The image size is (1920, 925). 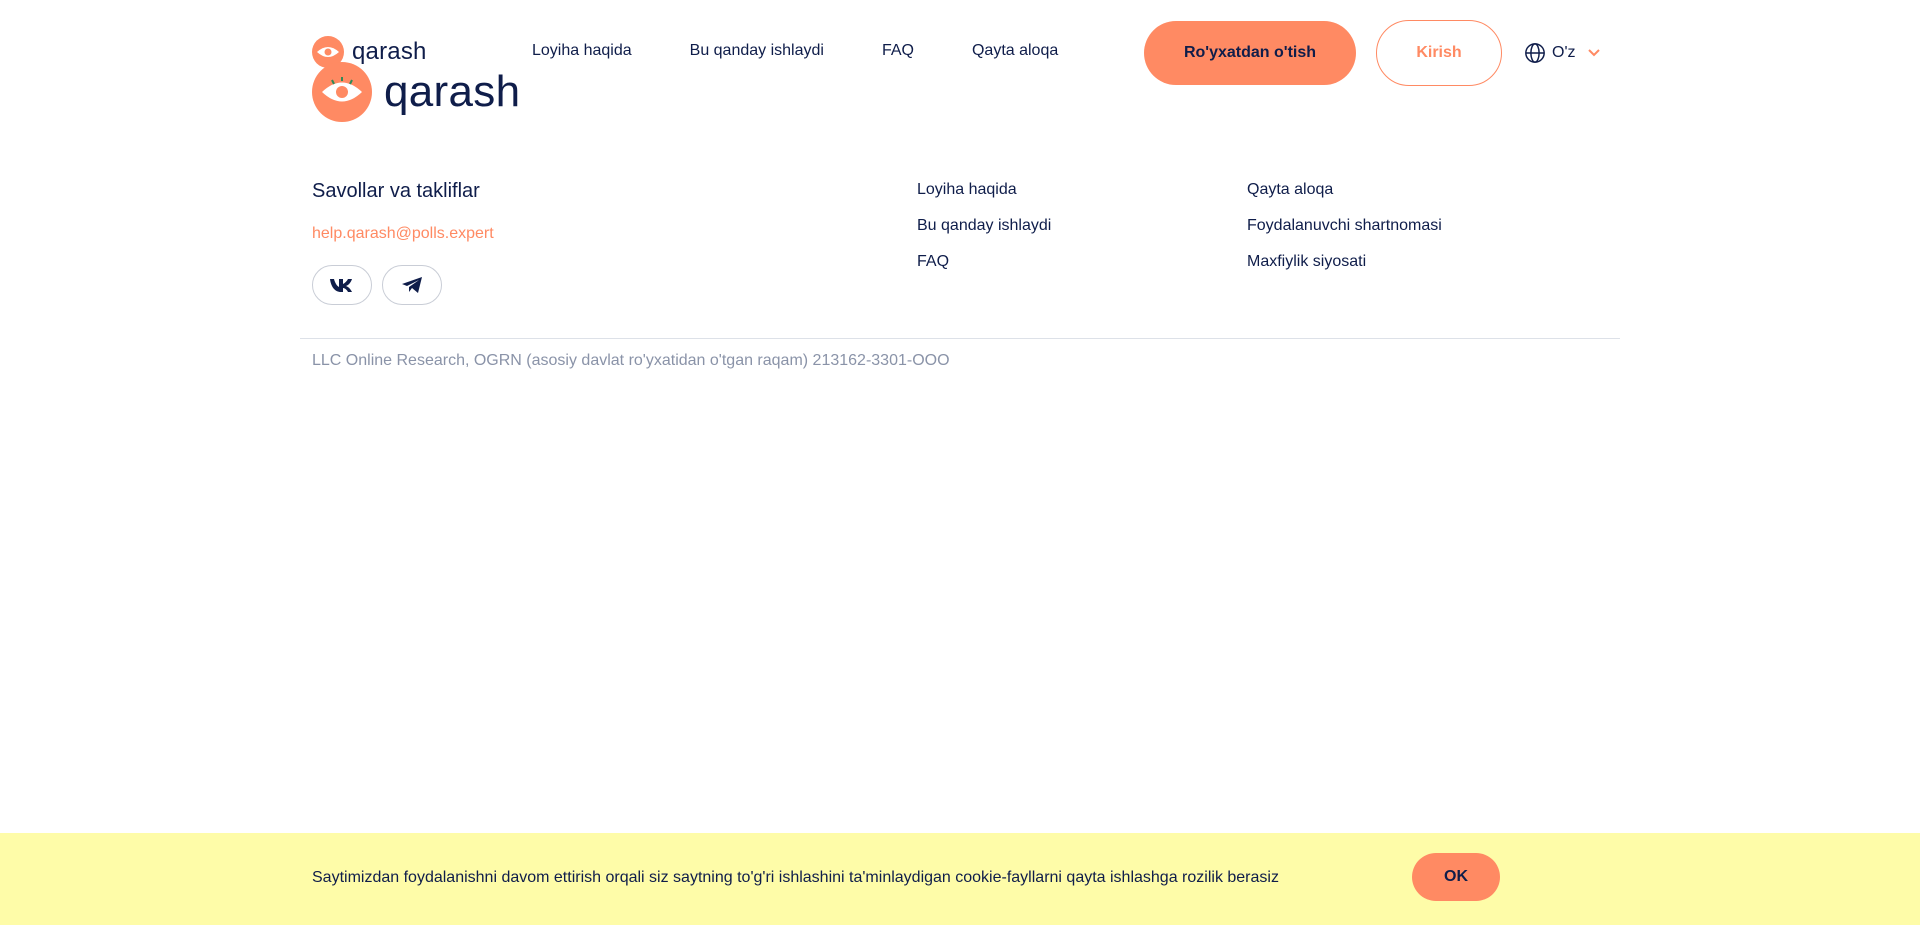 I want to click on vk-button, so click(x=342, y=285).